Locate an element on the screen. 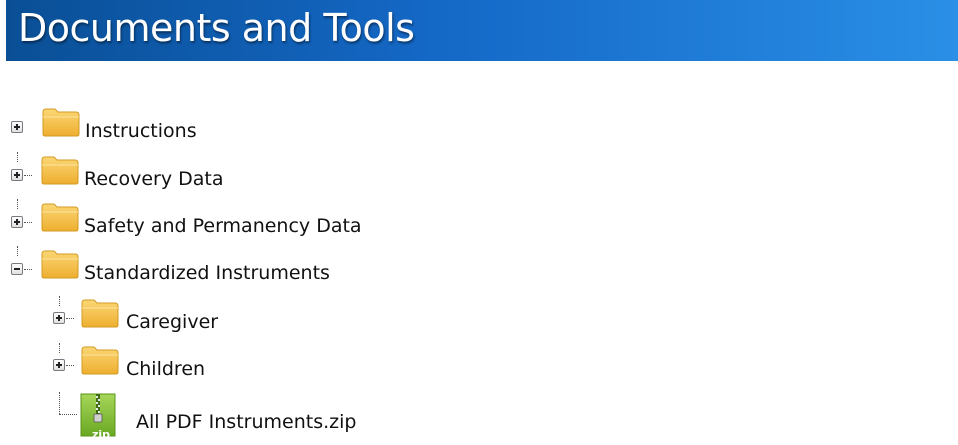  collapse-minus-icon is located at coordinates (17, 269).